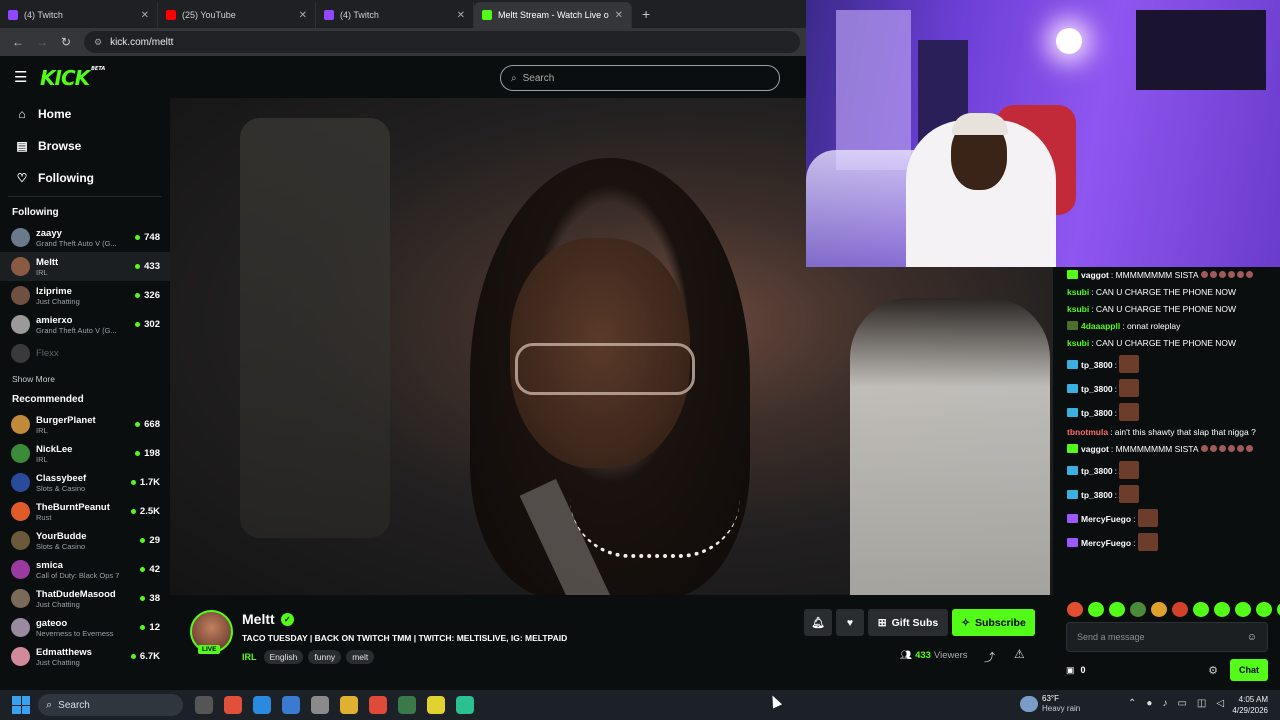 This screenshot has width=1280, height=720. What do you see at coordinates (85, 453) in the screenshot?
I see `sidebar-channel: NickLee IRL 198` at bounding box center [85, 453].